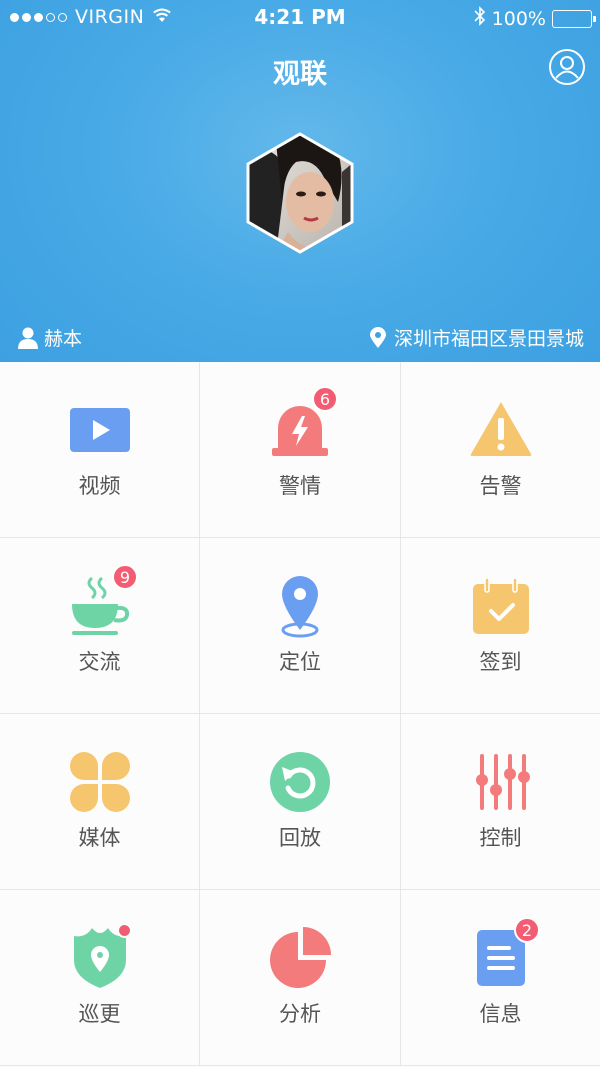 The height and width of the screenshot is (1067, 600). I want to click on location-info: 深圳市福田区景田景城, so click(476, 337).